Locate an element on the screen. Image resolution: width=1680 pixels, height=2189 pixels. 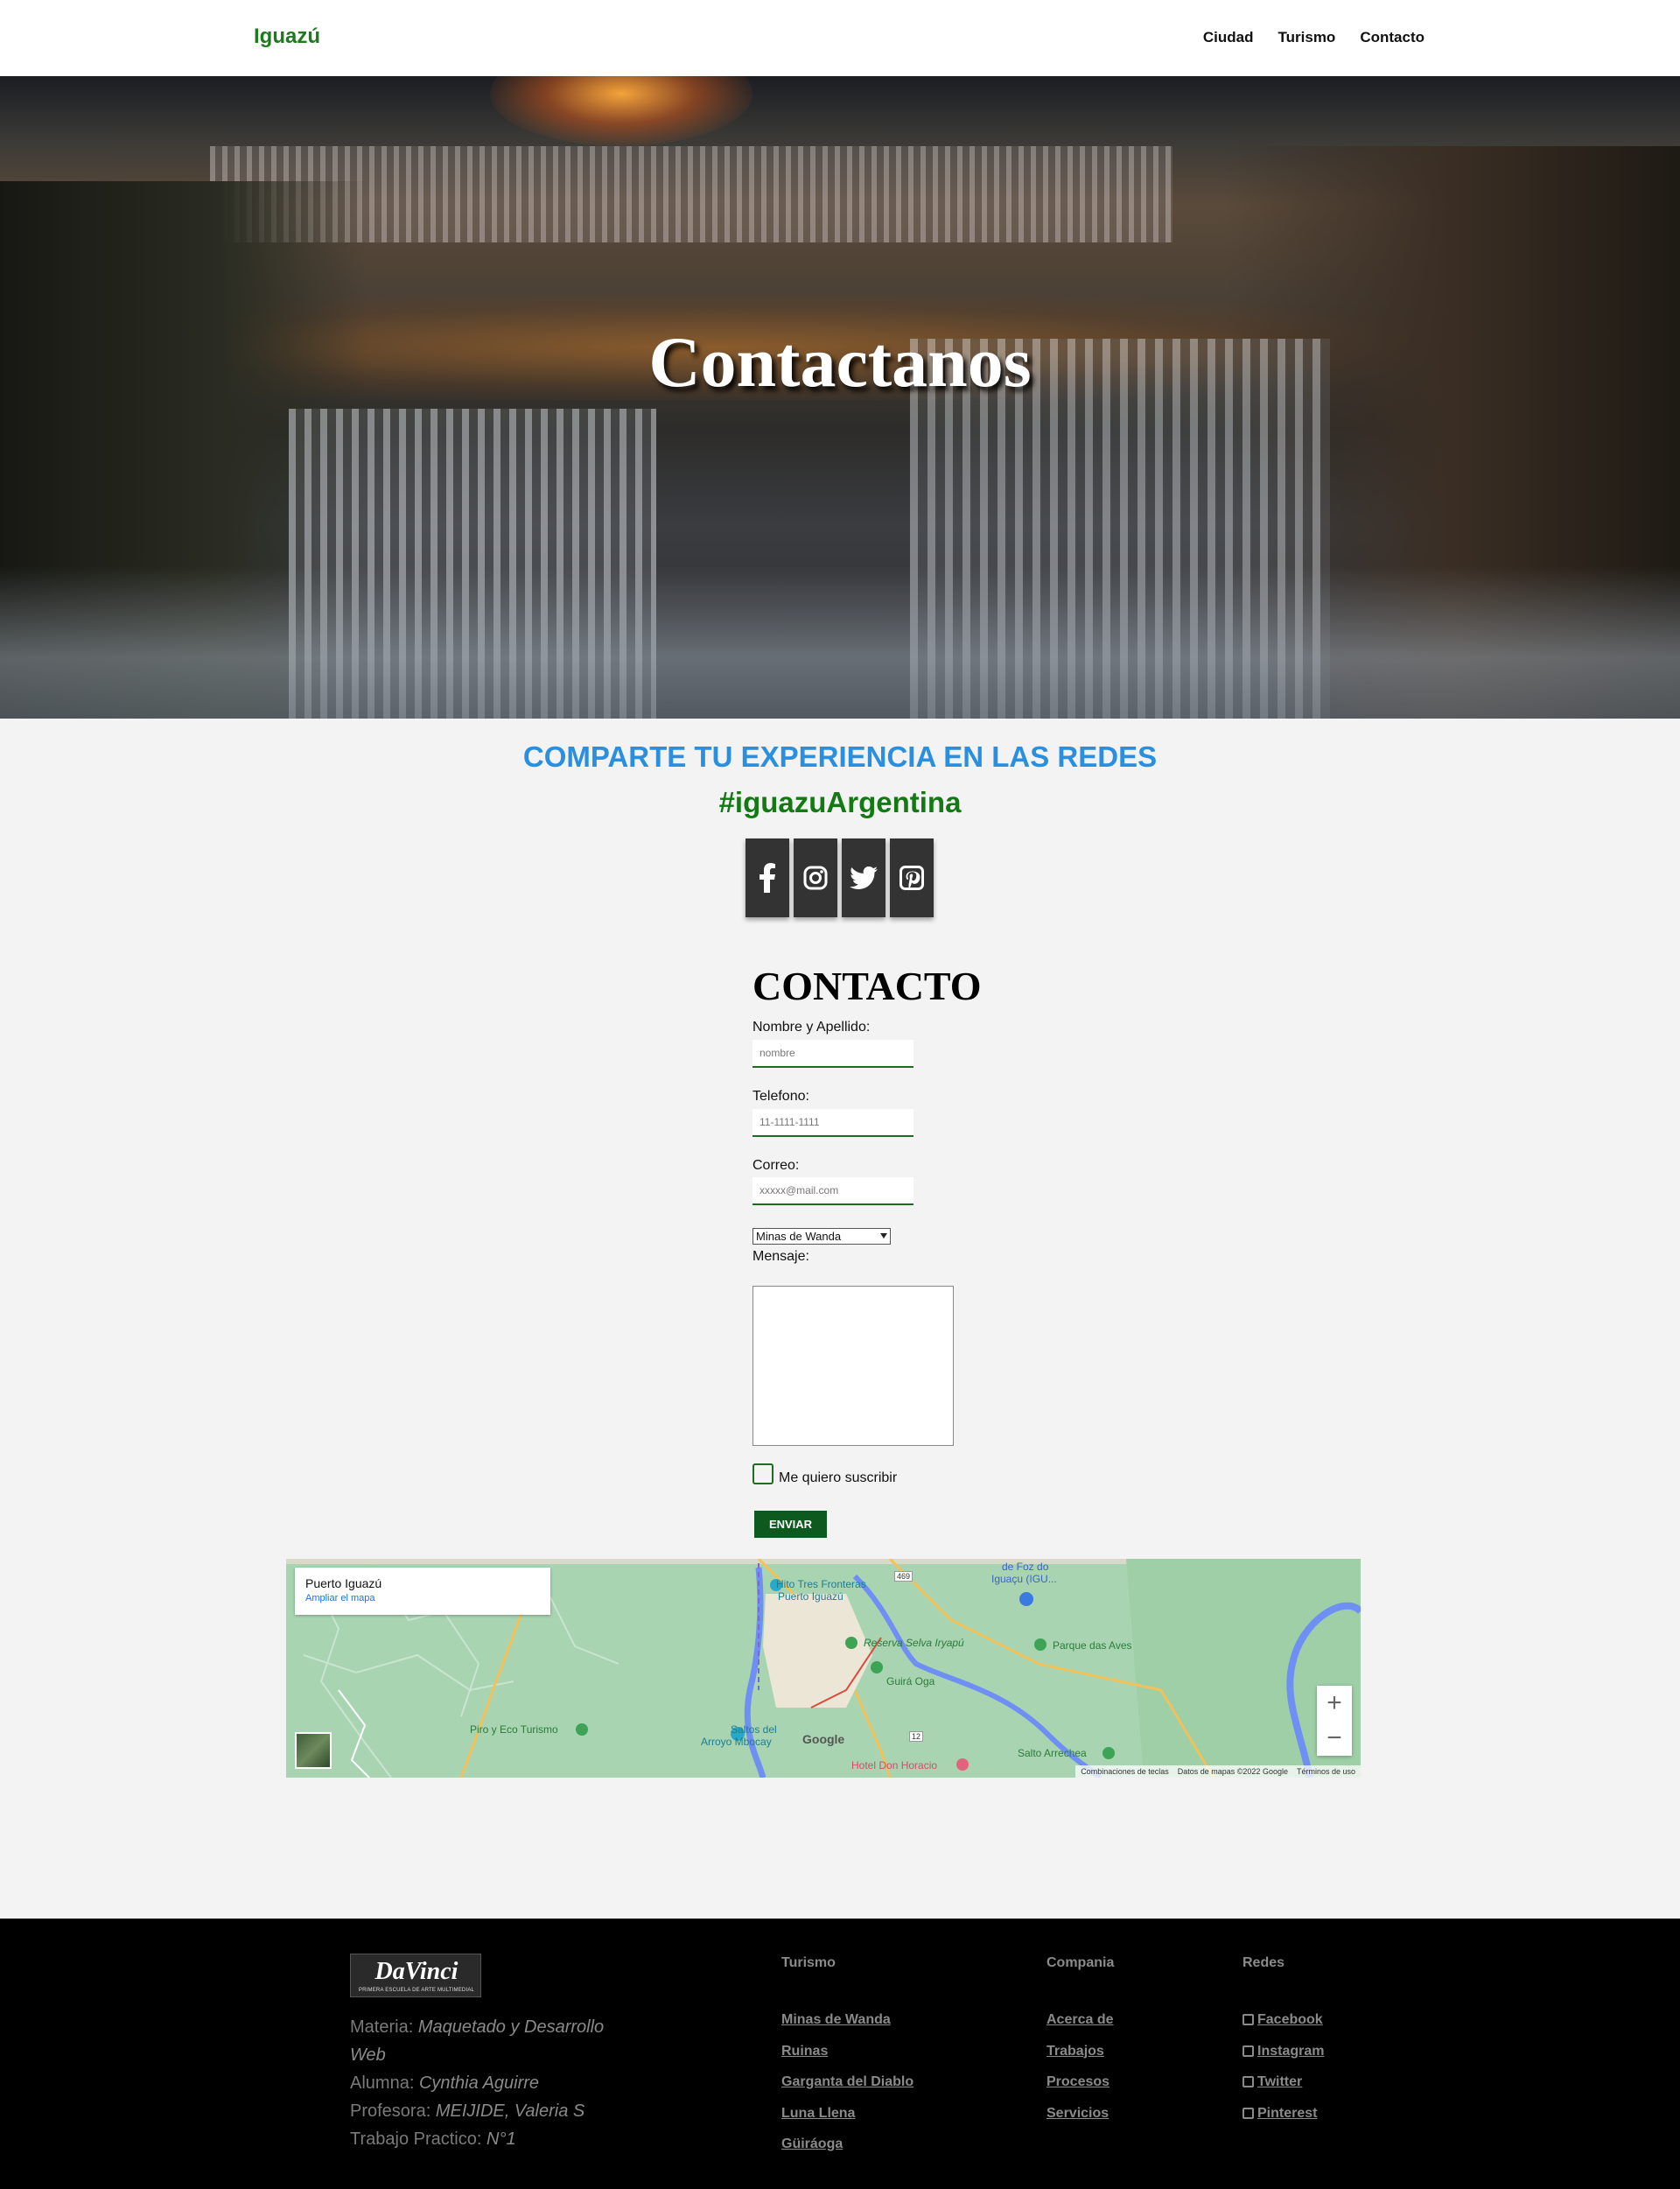
map-label-salto: Salto Arrechea is located at coordinates (1052, 1753).